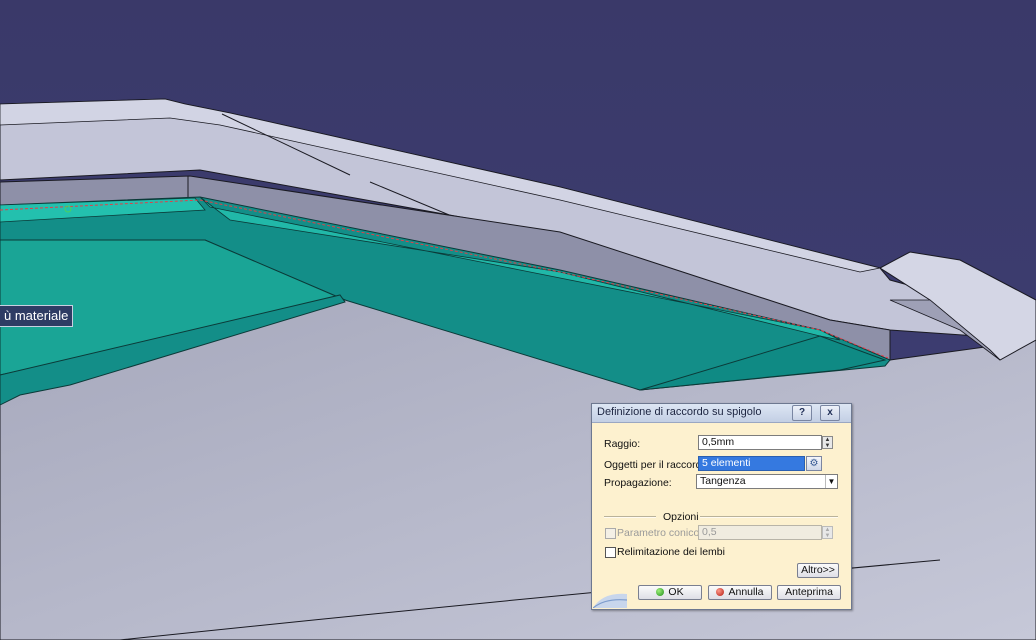  I want to click on options-separator-right, so click(769, 517).